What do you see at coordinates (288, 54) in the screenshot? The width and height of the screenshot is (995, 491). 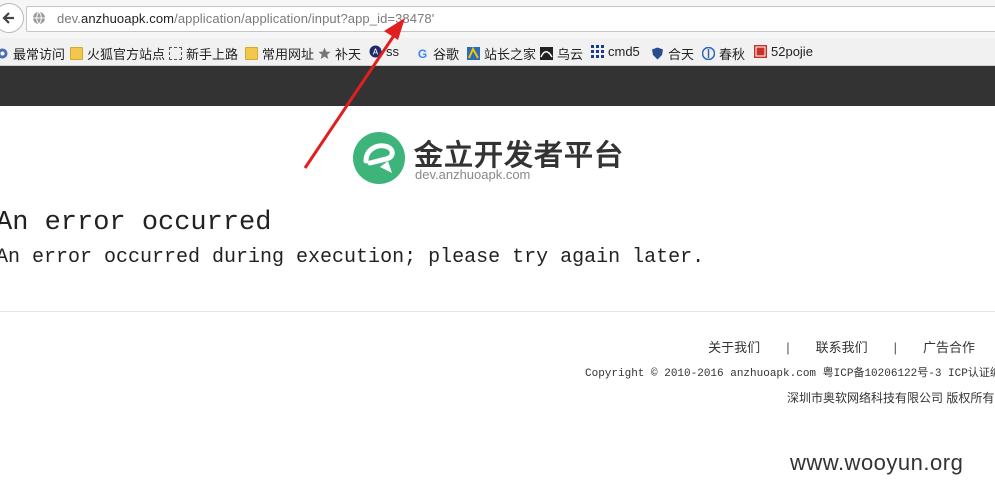 I see `bookmark-label: 常用网址` at bounding box center [288, 54].